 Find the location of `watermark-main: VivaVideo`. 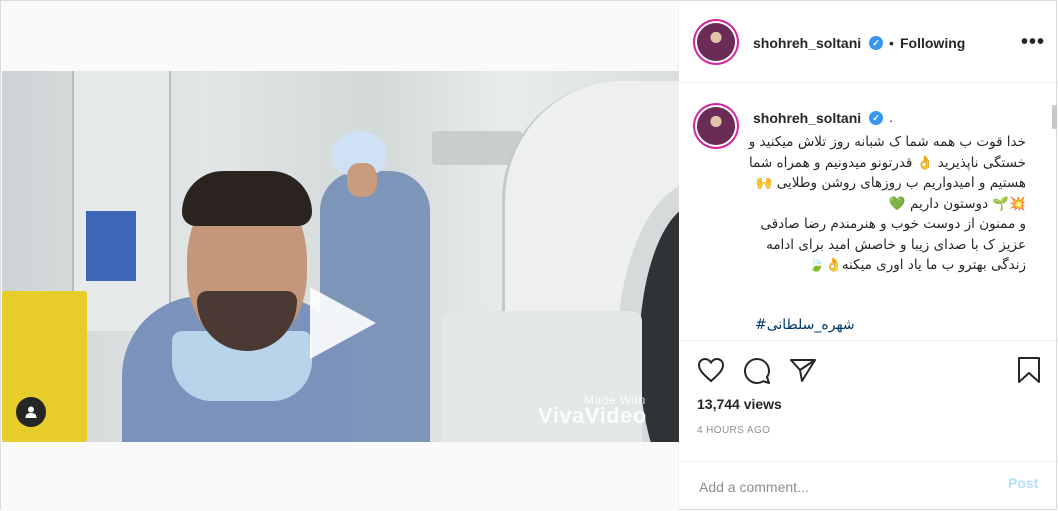

watermark-main: VivaVideo is located at coordinates (592, 415).